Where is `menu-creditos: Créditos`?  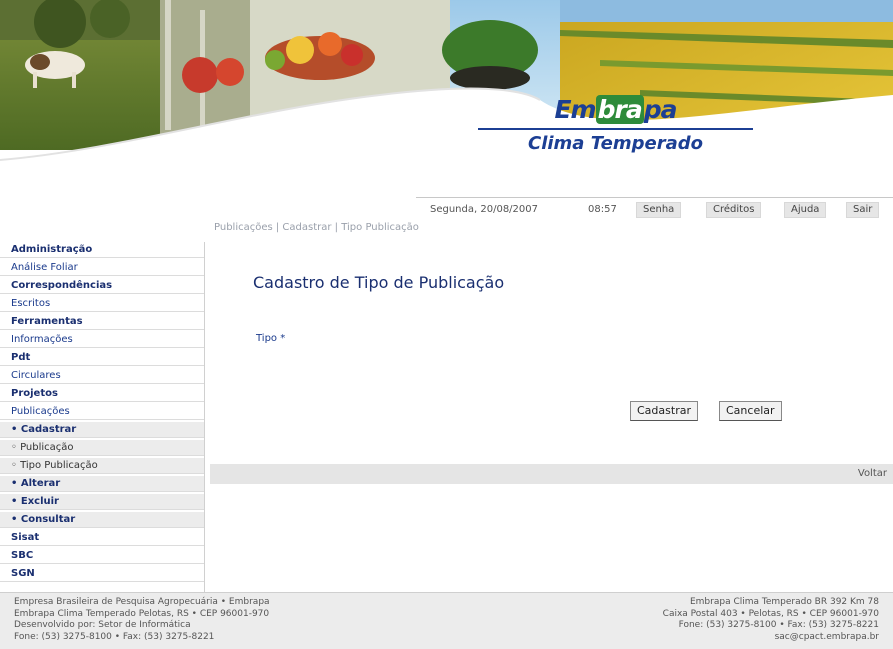 menu-creditos: Créditos is located at coordinates (734, 210).